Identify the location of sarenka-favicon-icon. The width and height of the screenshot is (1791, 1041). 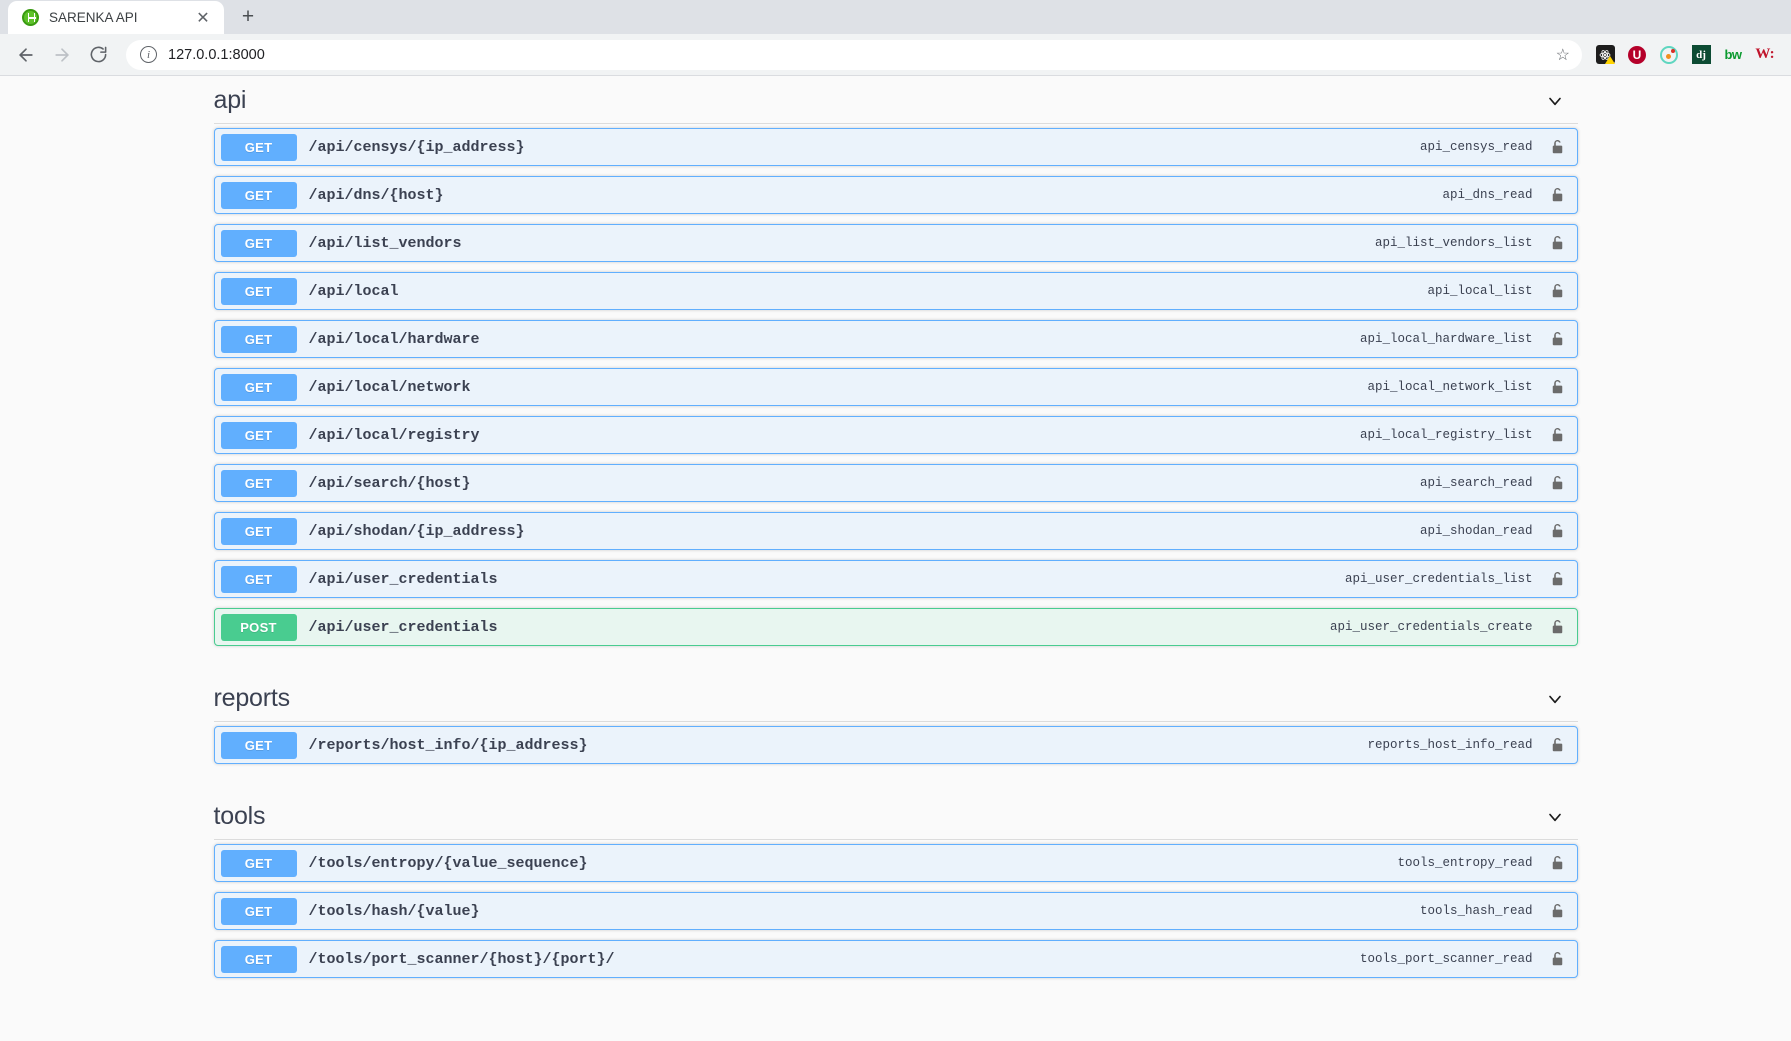
(30, 17).